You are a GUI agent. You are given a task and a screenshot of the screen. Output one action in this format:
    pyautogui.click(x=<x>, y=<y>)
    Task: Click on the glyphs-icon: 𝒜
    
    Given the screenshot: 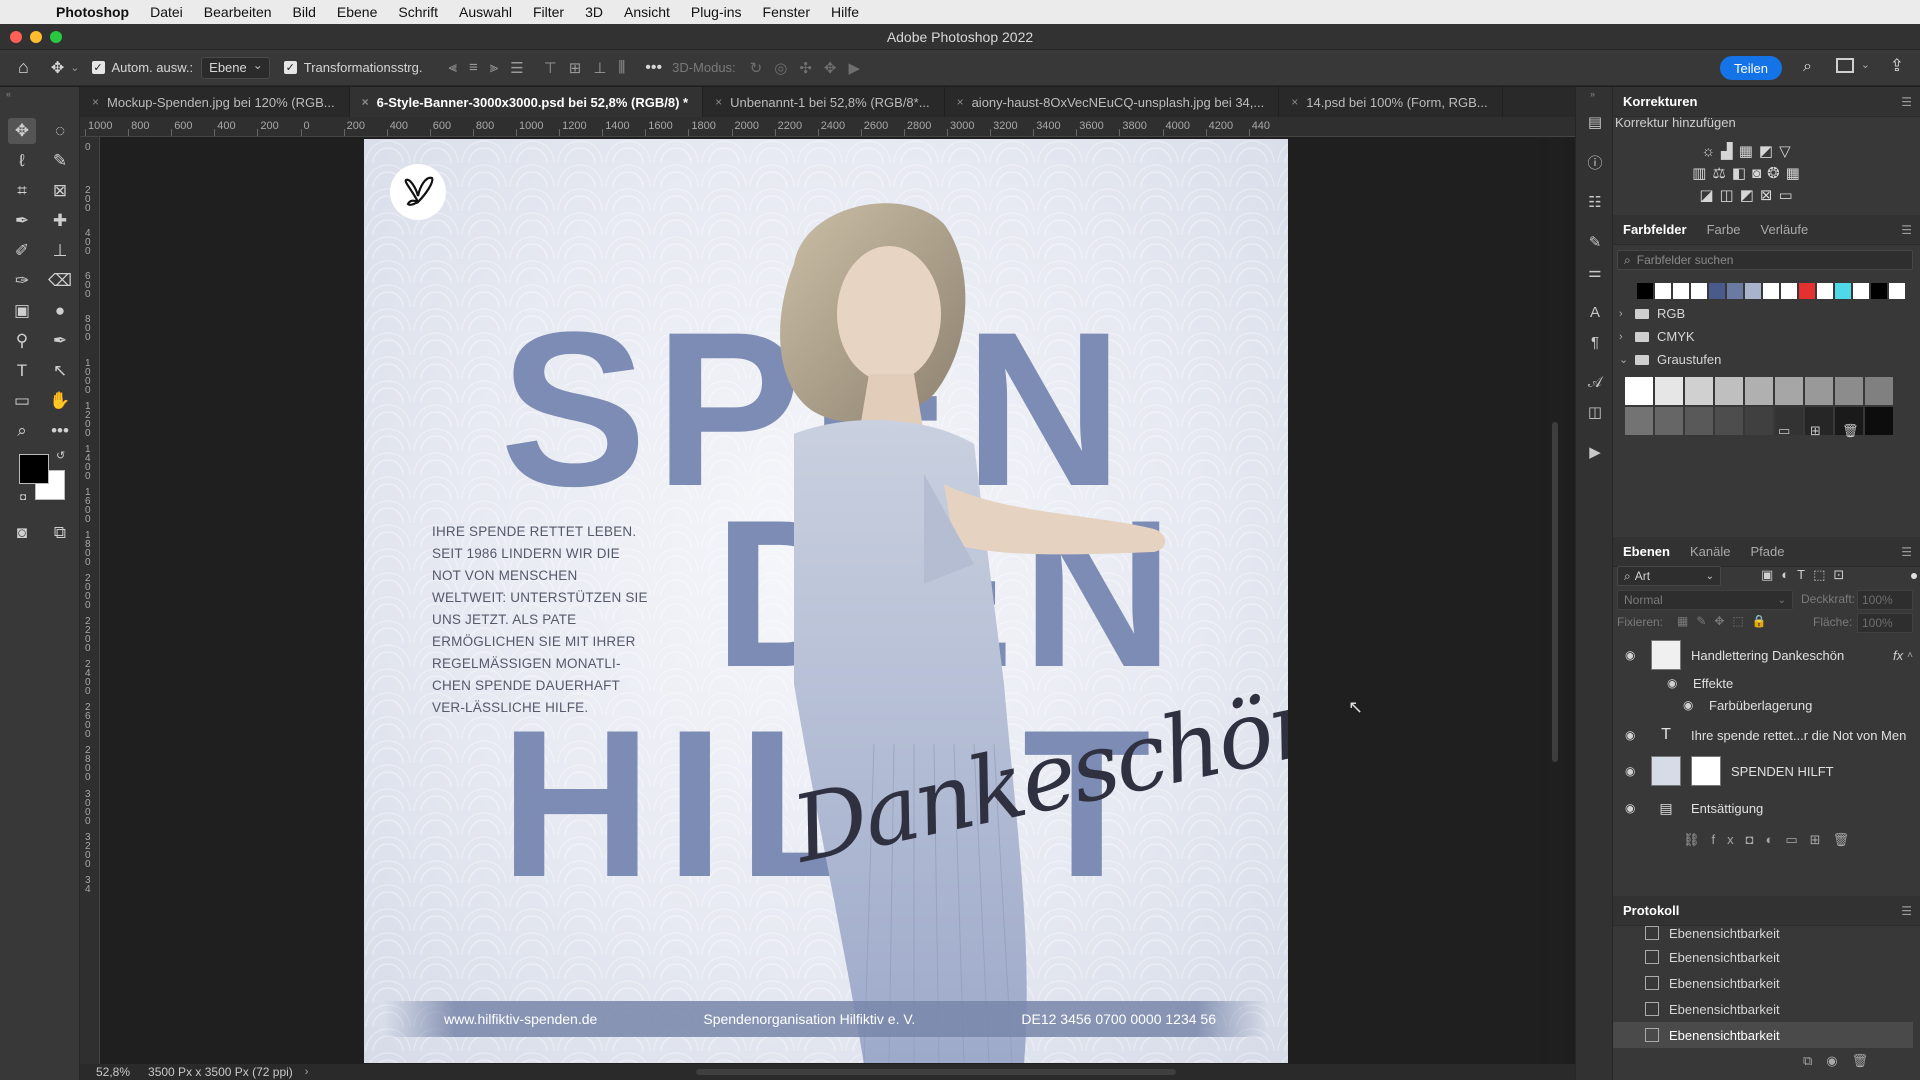 What is the action you would take?
    pyautogui.click(x=1595, y=382)
    